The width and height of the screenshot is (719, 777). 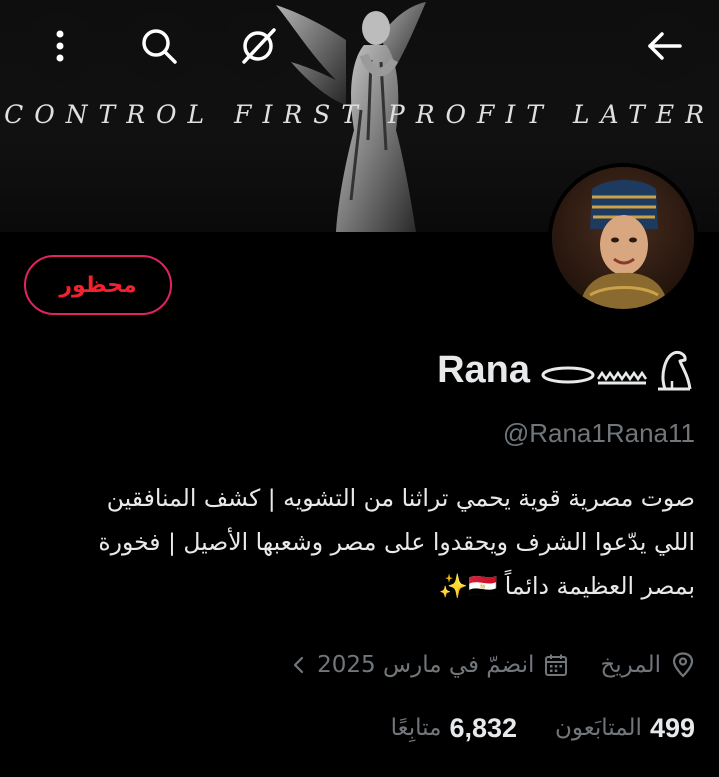 I want to click on display-name: Rana, so click(x=483, y=369).